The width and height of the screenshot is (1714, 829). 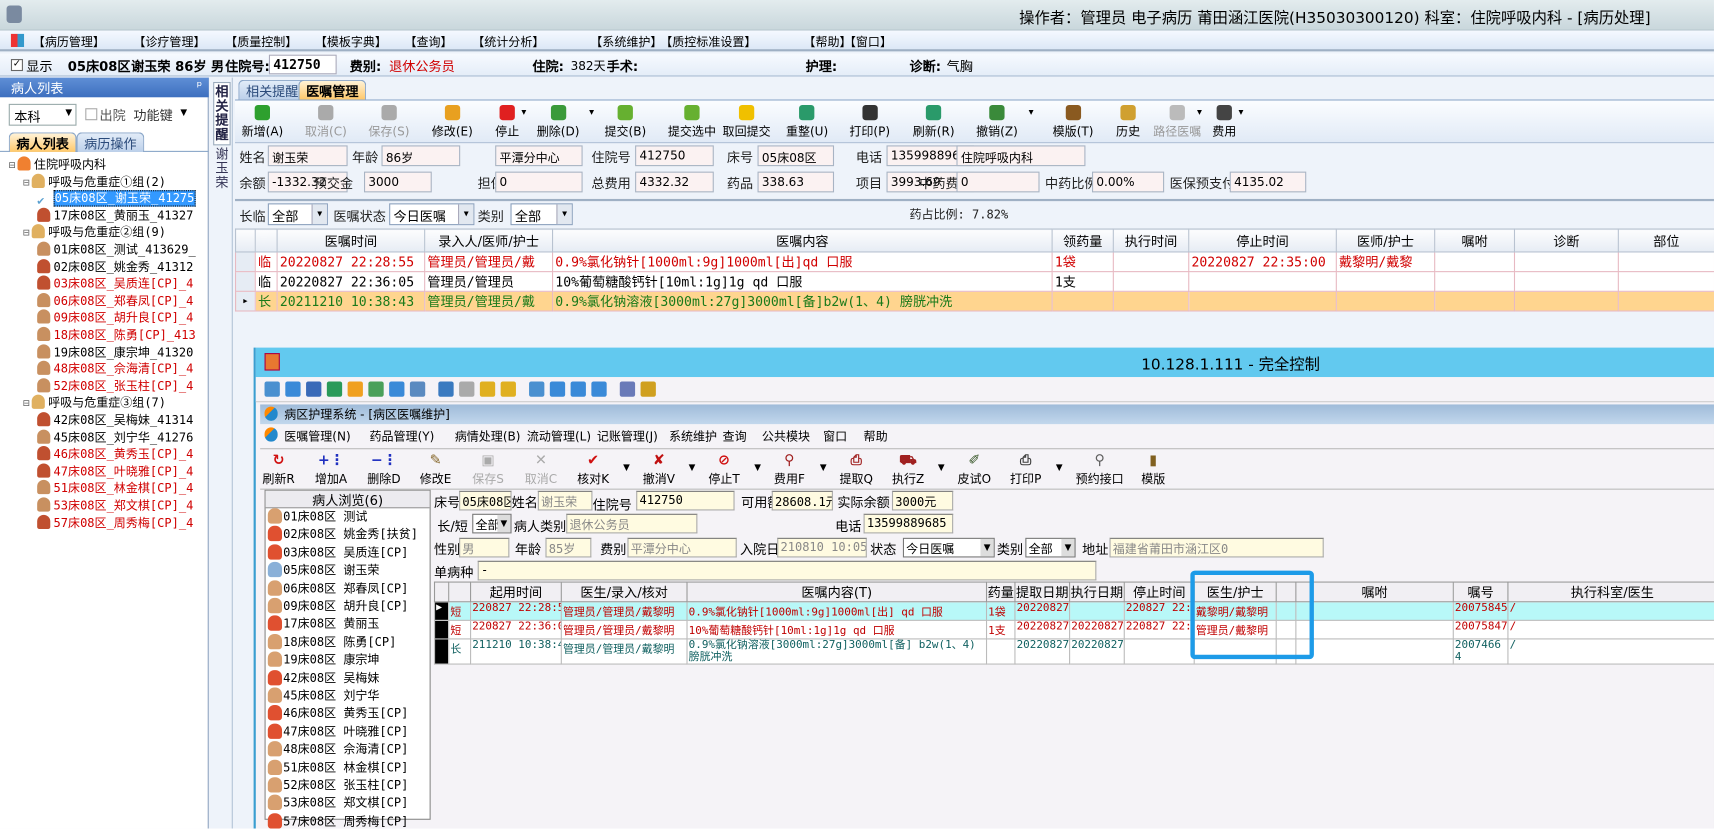 I want to click on column-header: 医嘱时间, so click(x=351, y=240).